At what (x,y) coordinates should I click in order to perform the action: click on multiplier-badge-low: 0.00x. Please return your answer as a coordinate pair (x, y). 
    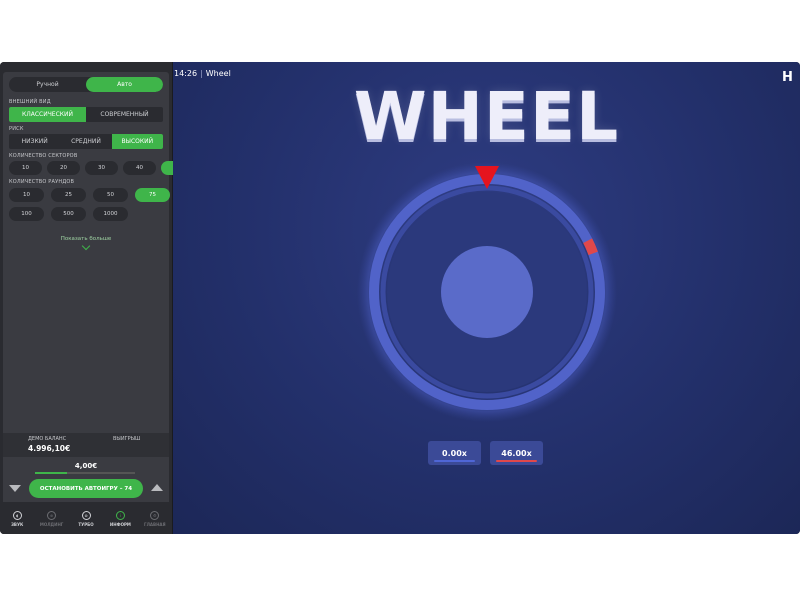
    Looking at the image, I should click on (454, 453).